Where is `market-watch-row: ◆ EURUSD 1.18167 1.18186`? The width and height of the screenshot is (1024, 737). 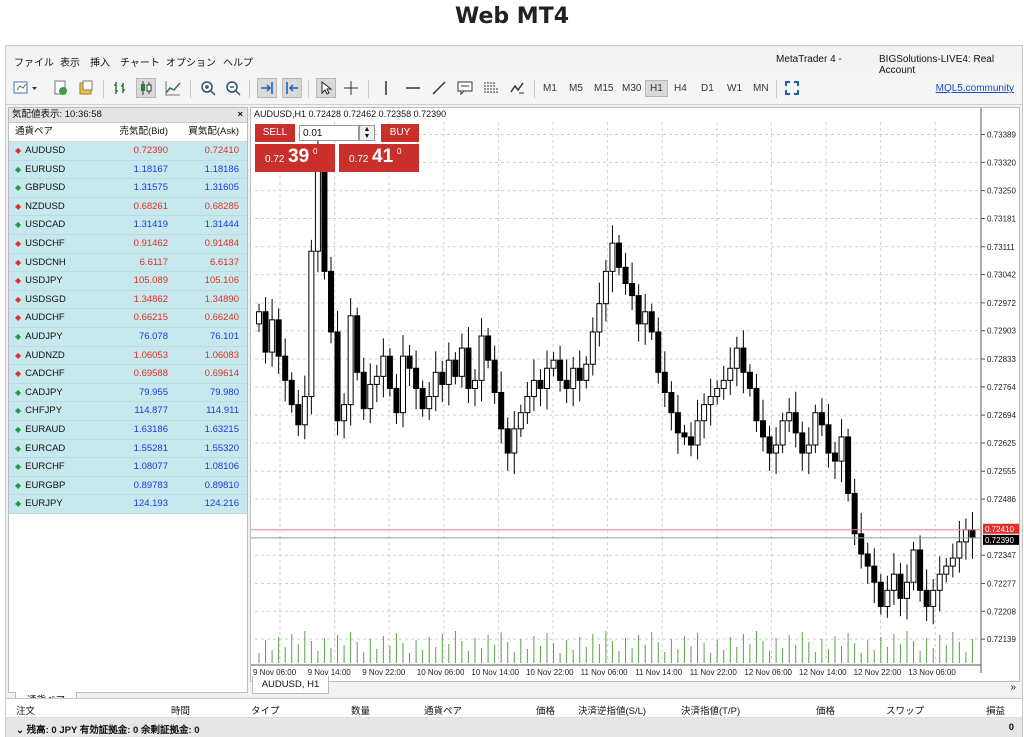 market-watch-row: ◆ EURUSD 1.18167 1.18186 is located at coordinates (128, 170).